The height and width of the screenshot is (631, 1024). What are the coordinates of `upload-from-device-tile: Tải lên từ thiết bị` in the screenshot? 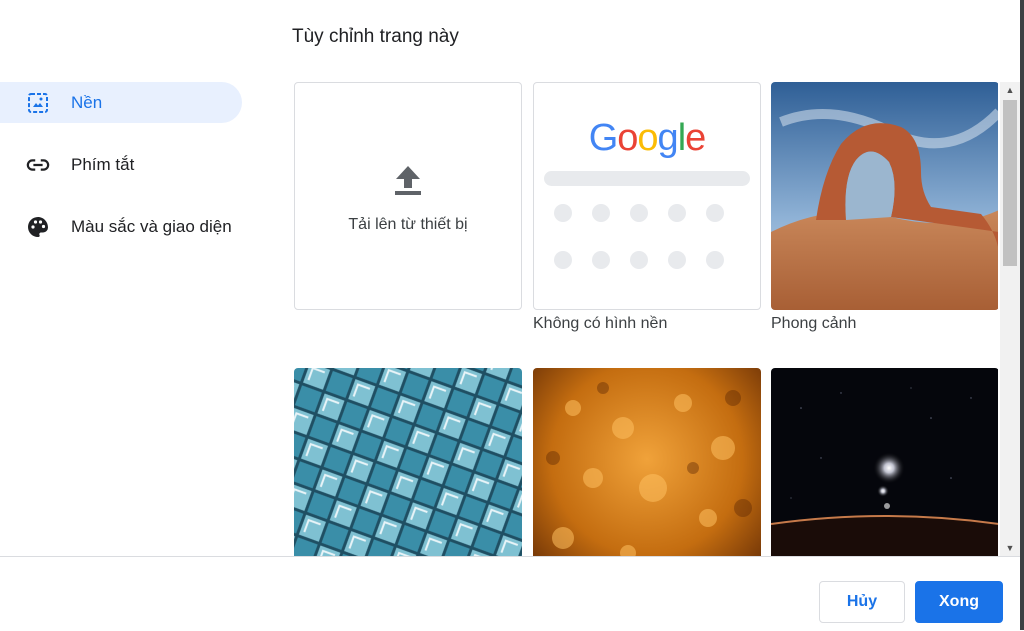 It's located at (408, 196).